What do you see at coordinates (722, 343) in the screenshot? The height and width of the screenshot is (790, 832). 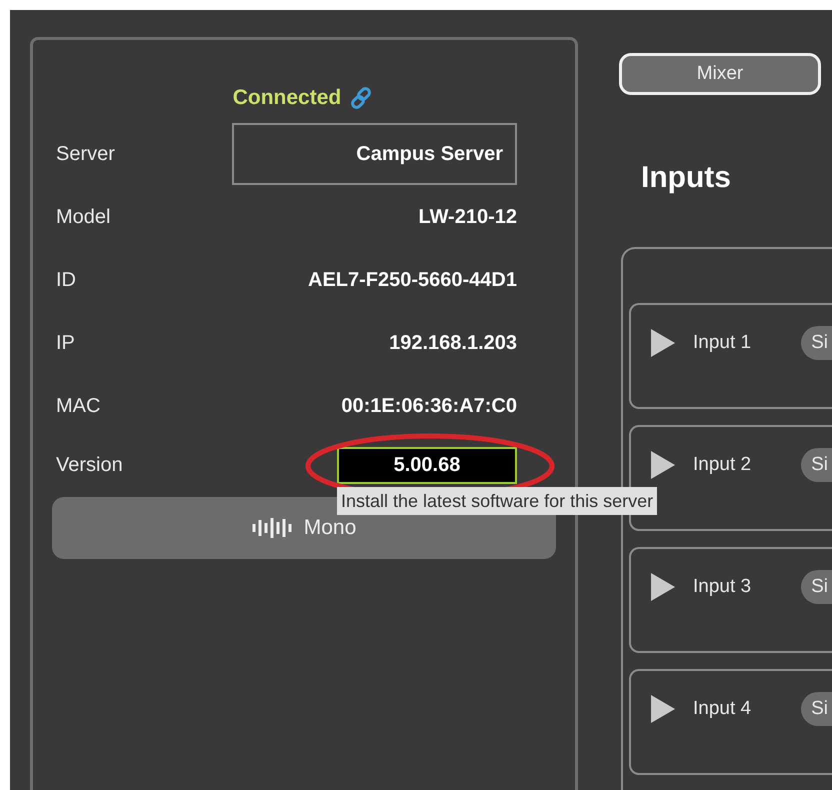 I see `input-name: Input 1` at bounding box center [722, 343].